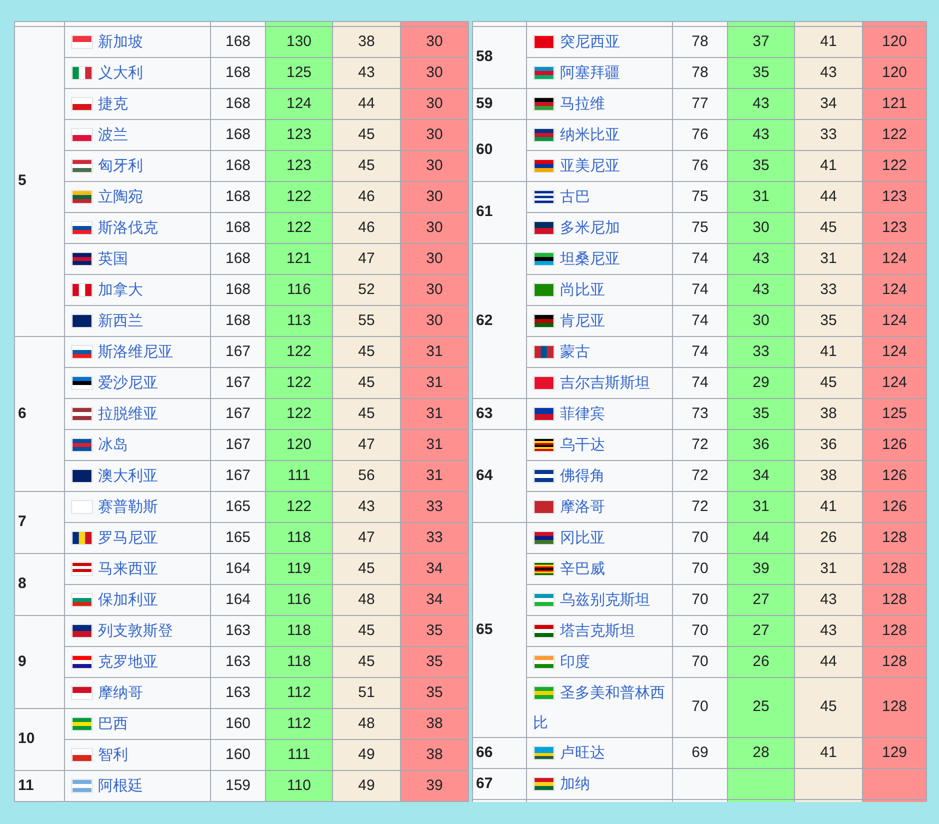  Describe the element at coordinates (499, 57) in the screenshot. I see `rank-cell: 58` at that location.